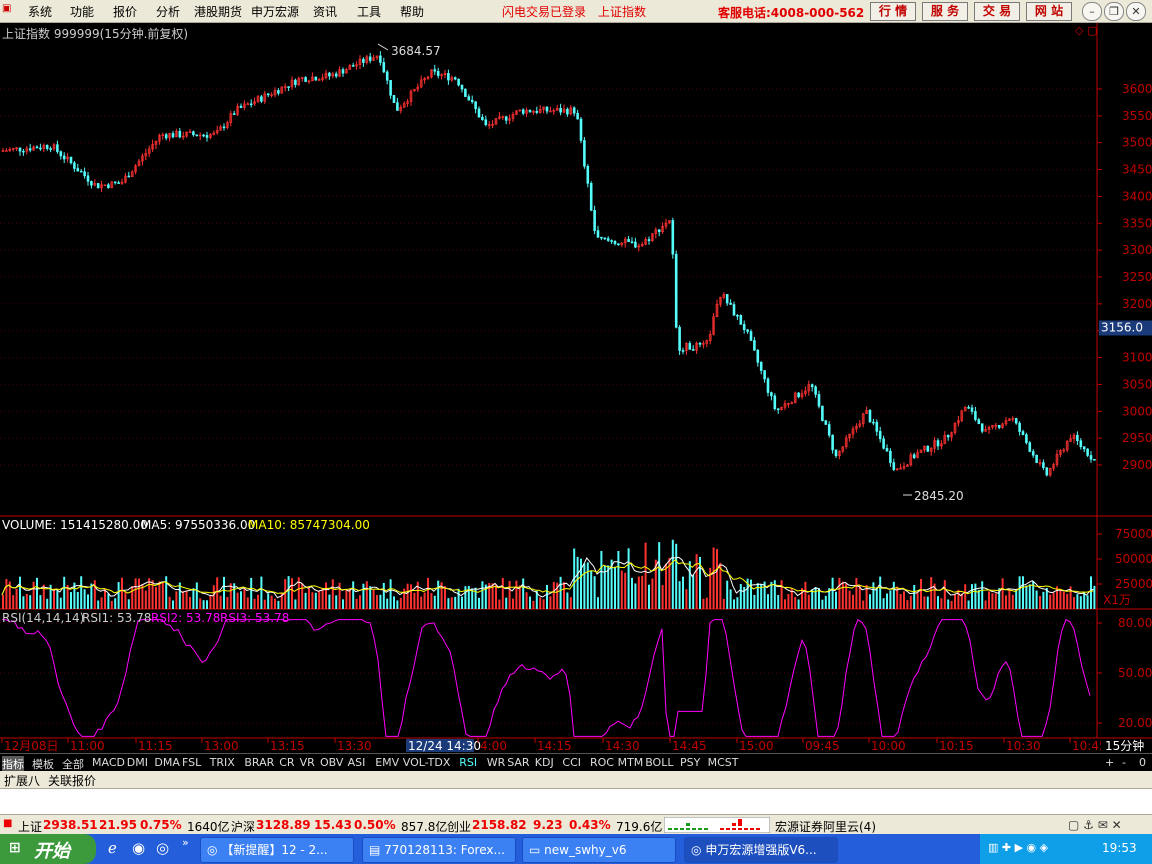 This screenshot has height=864, width=1152. I want to click on trade-button: 交 易, so click(997, 11).